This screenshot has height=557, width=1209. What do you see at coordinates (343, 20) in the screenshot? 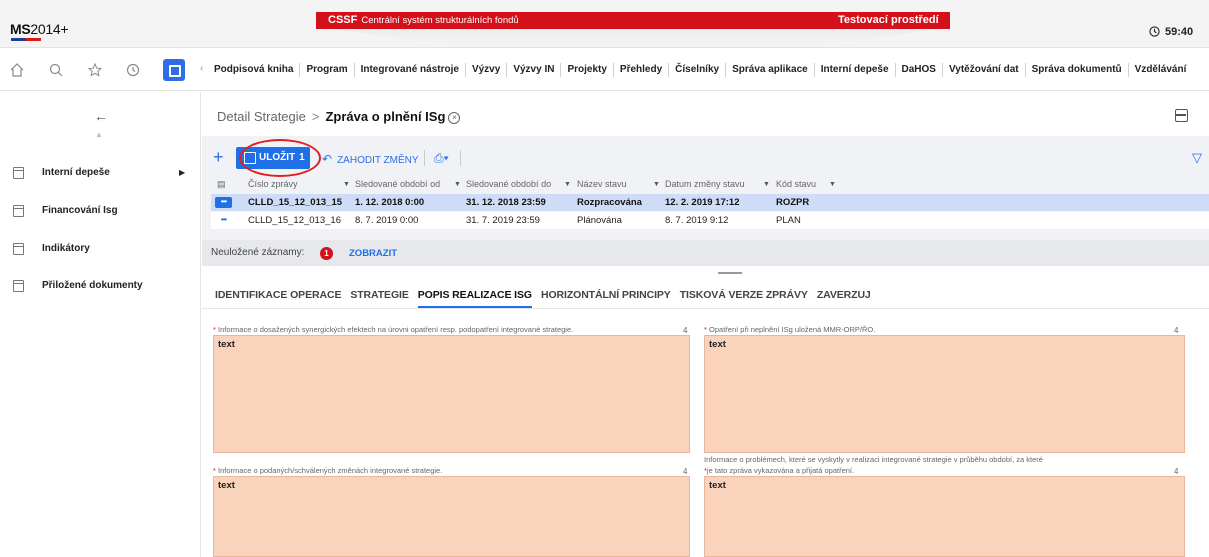
I see `env-system-code: CSSF` at bounding box center [343, 20].